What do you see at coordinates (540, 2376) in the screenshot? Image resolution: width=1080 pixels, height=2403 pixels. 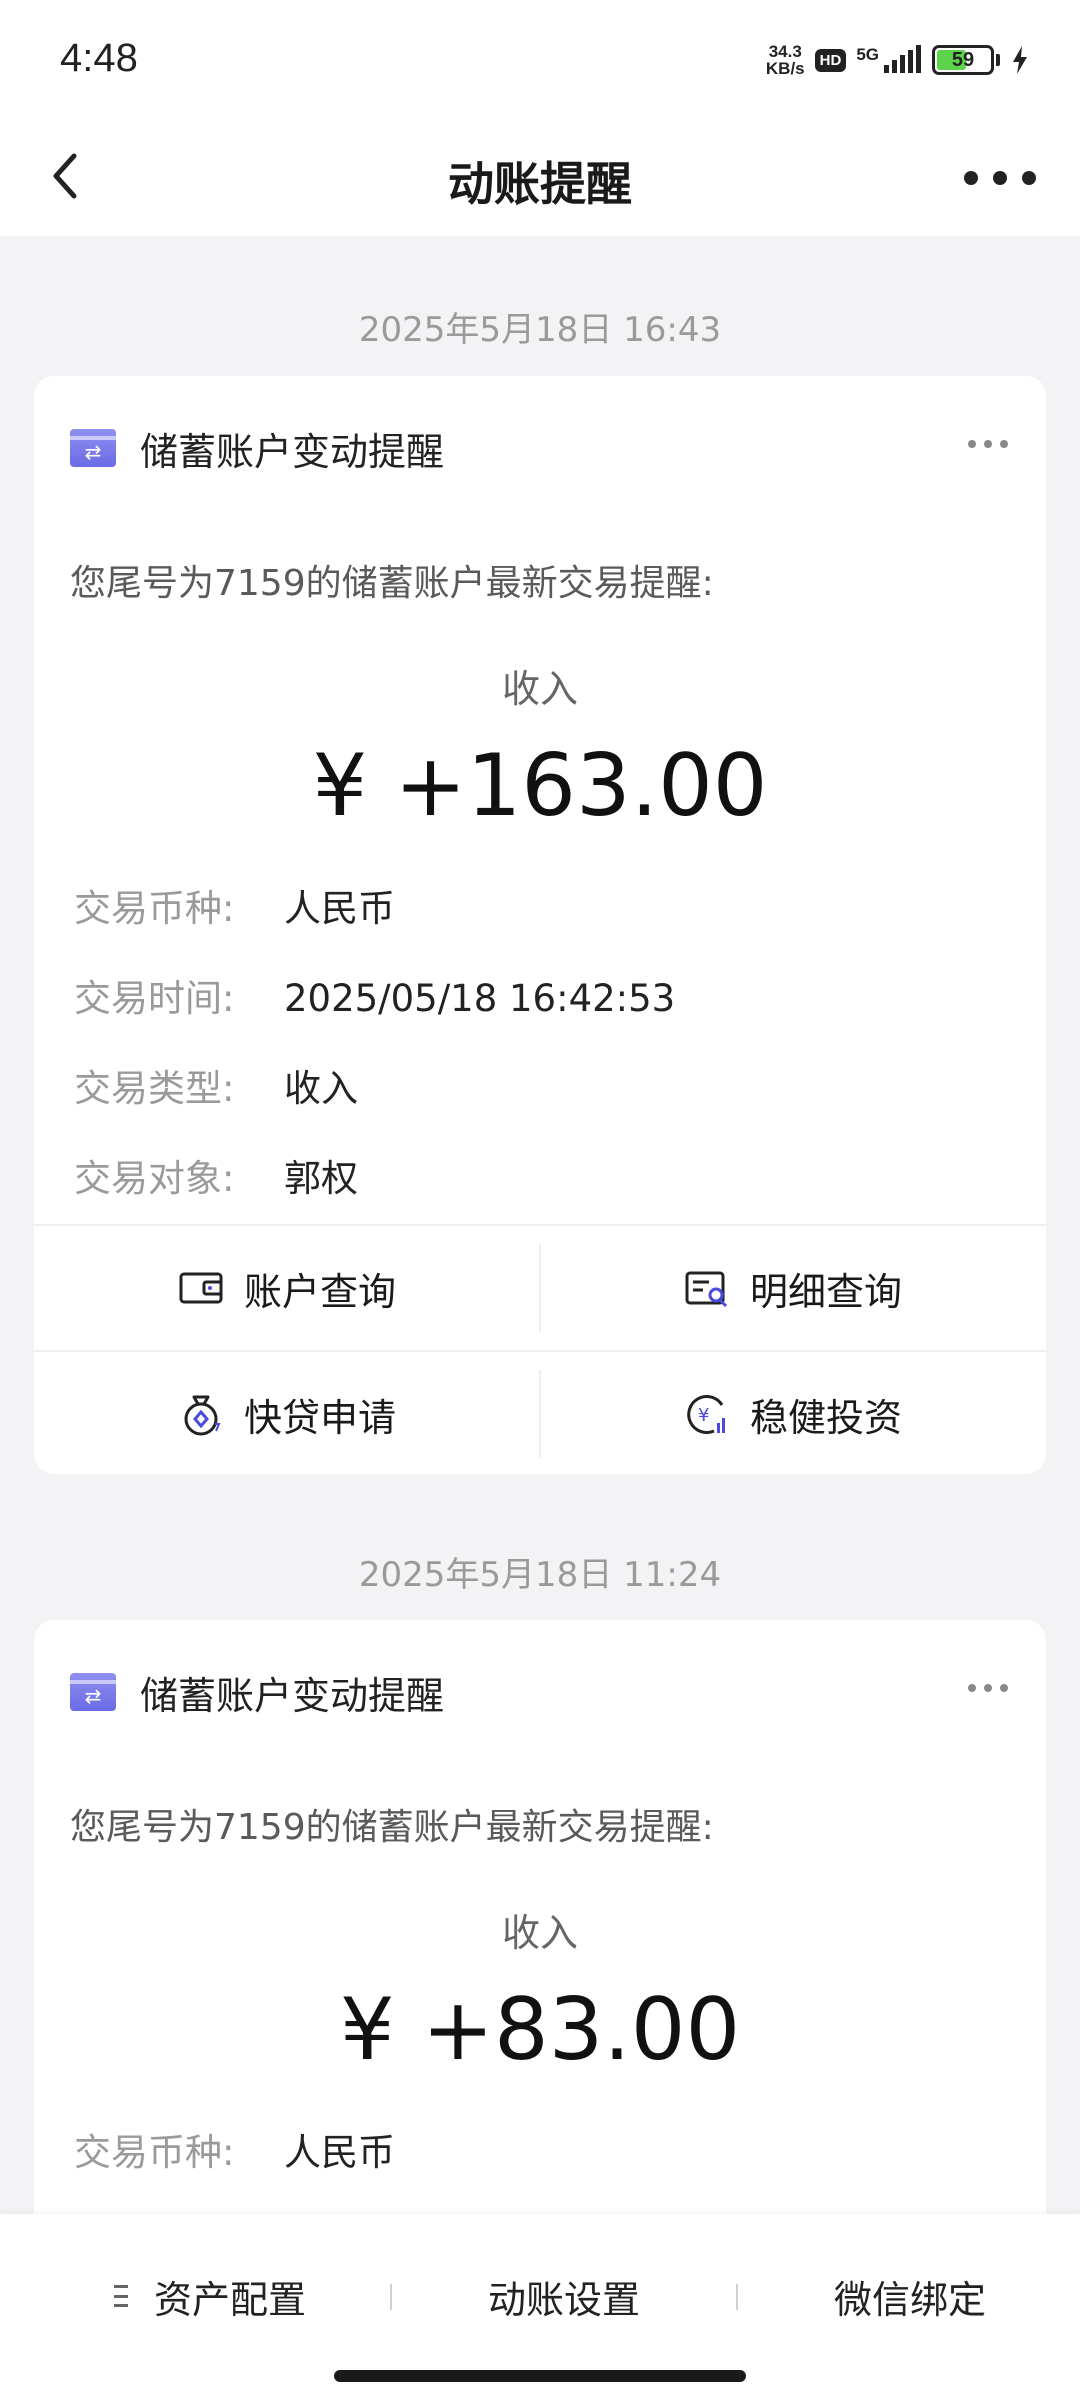 I see `home-indicator` at bounding box center [540, 2376].